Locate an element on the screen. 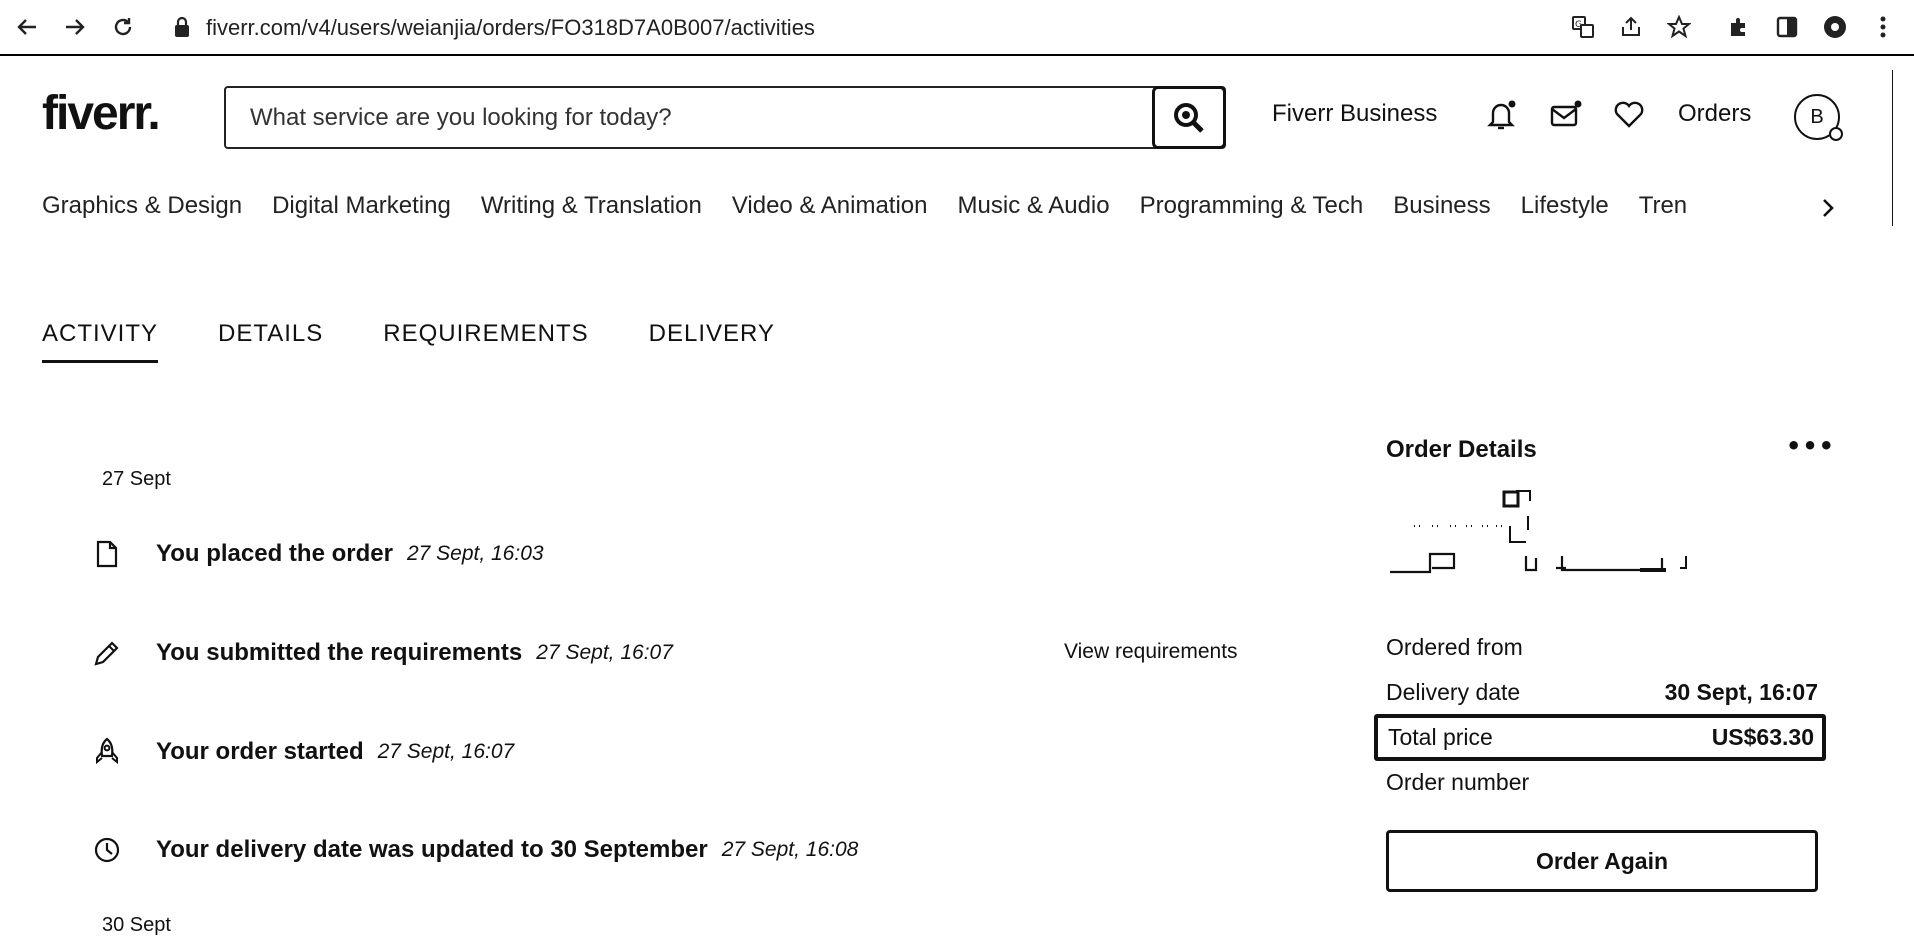  order-number-label: Order number is located at coordinates (1458, 782).